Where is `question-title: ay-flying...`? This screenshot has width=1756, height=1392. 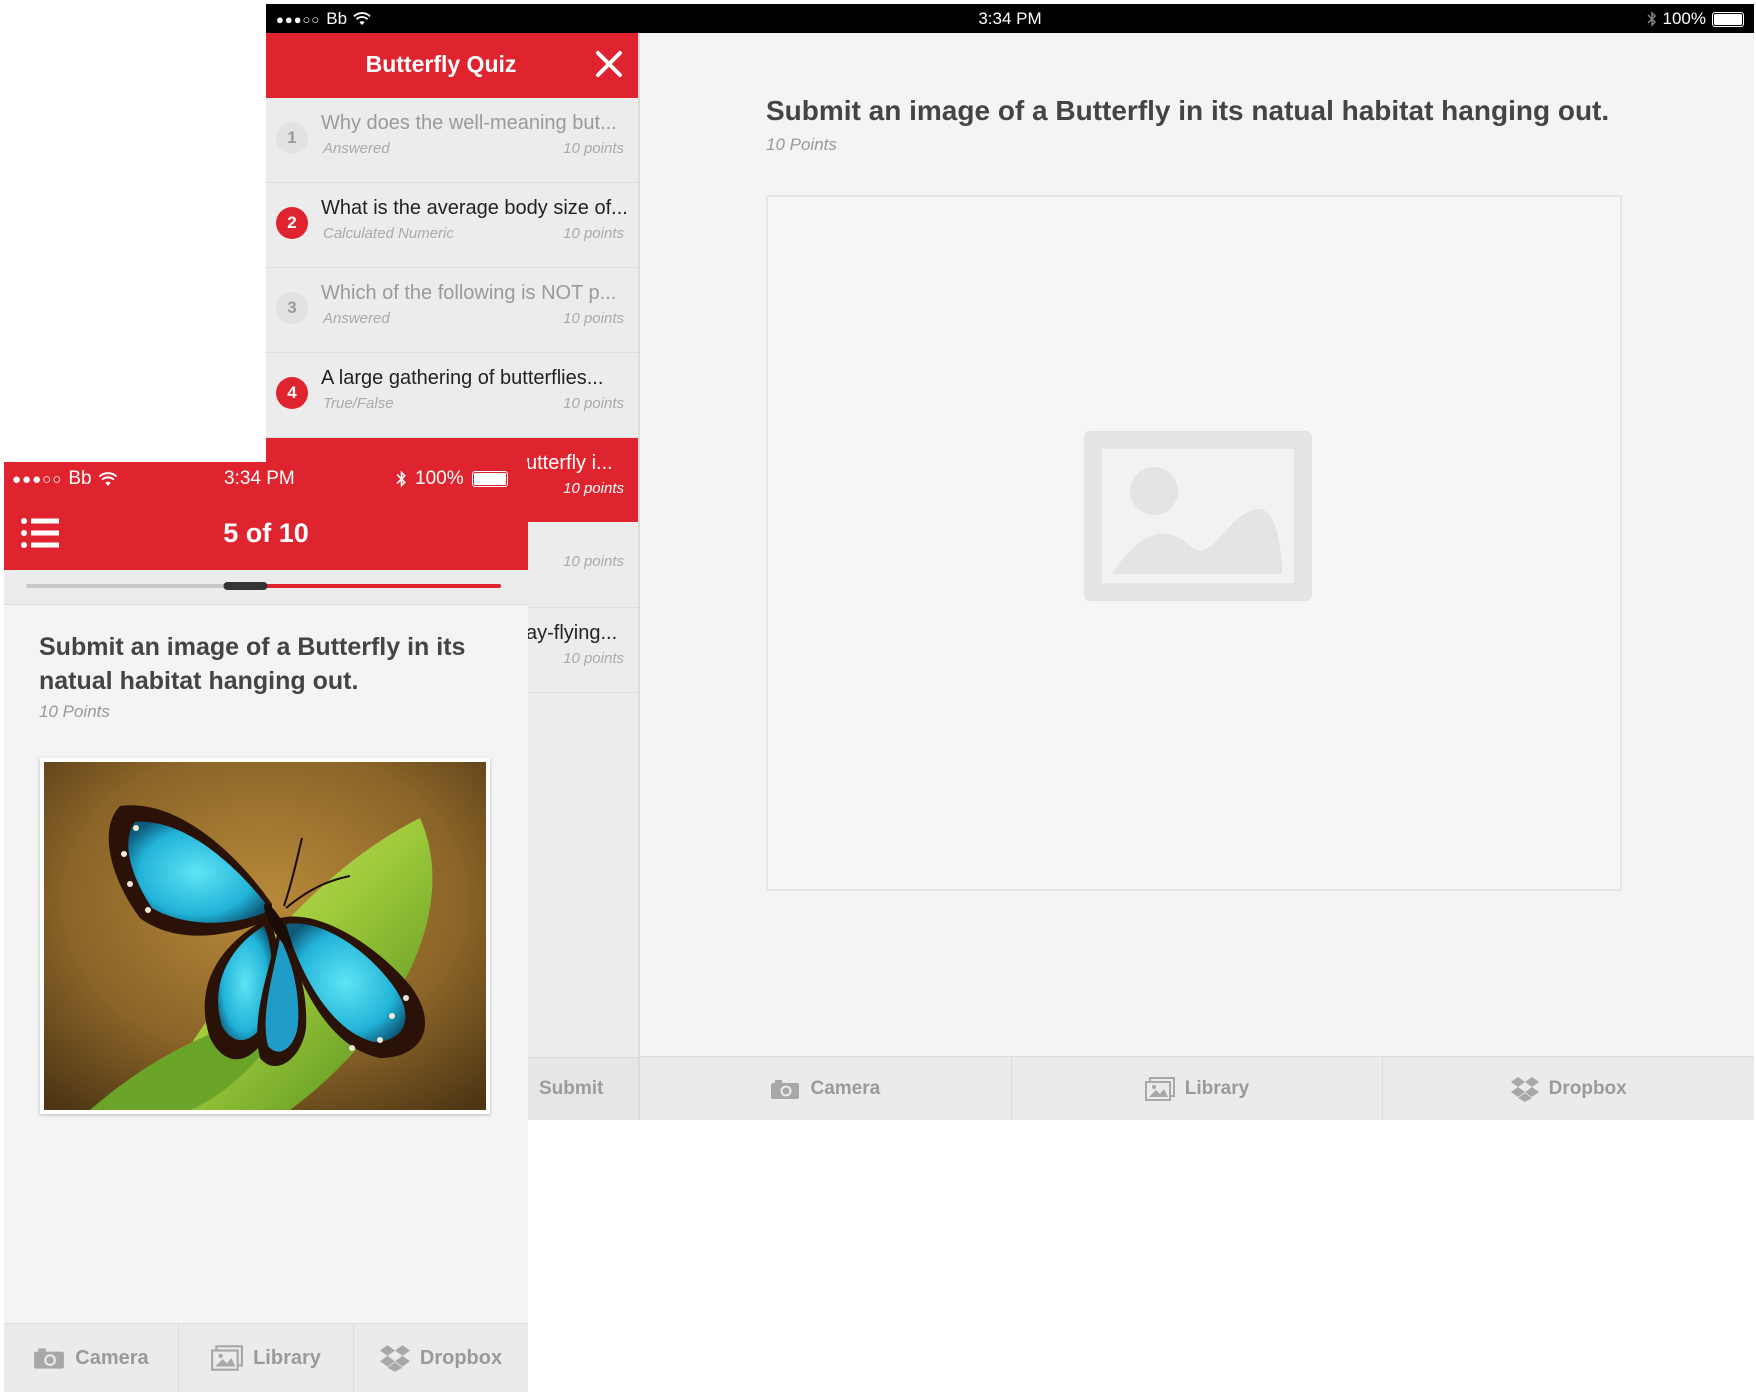
question-title: ay-flying... is located at coordinates (572, 633).